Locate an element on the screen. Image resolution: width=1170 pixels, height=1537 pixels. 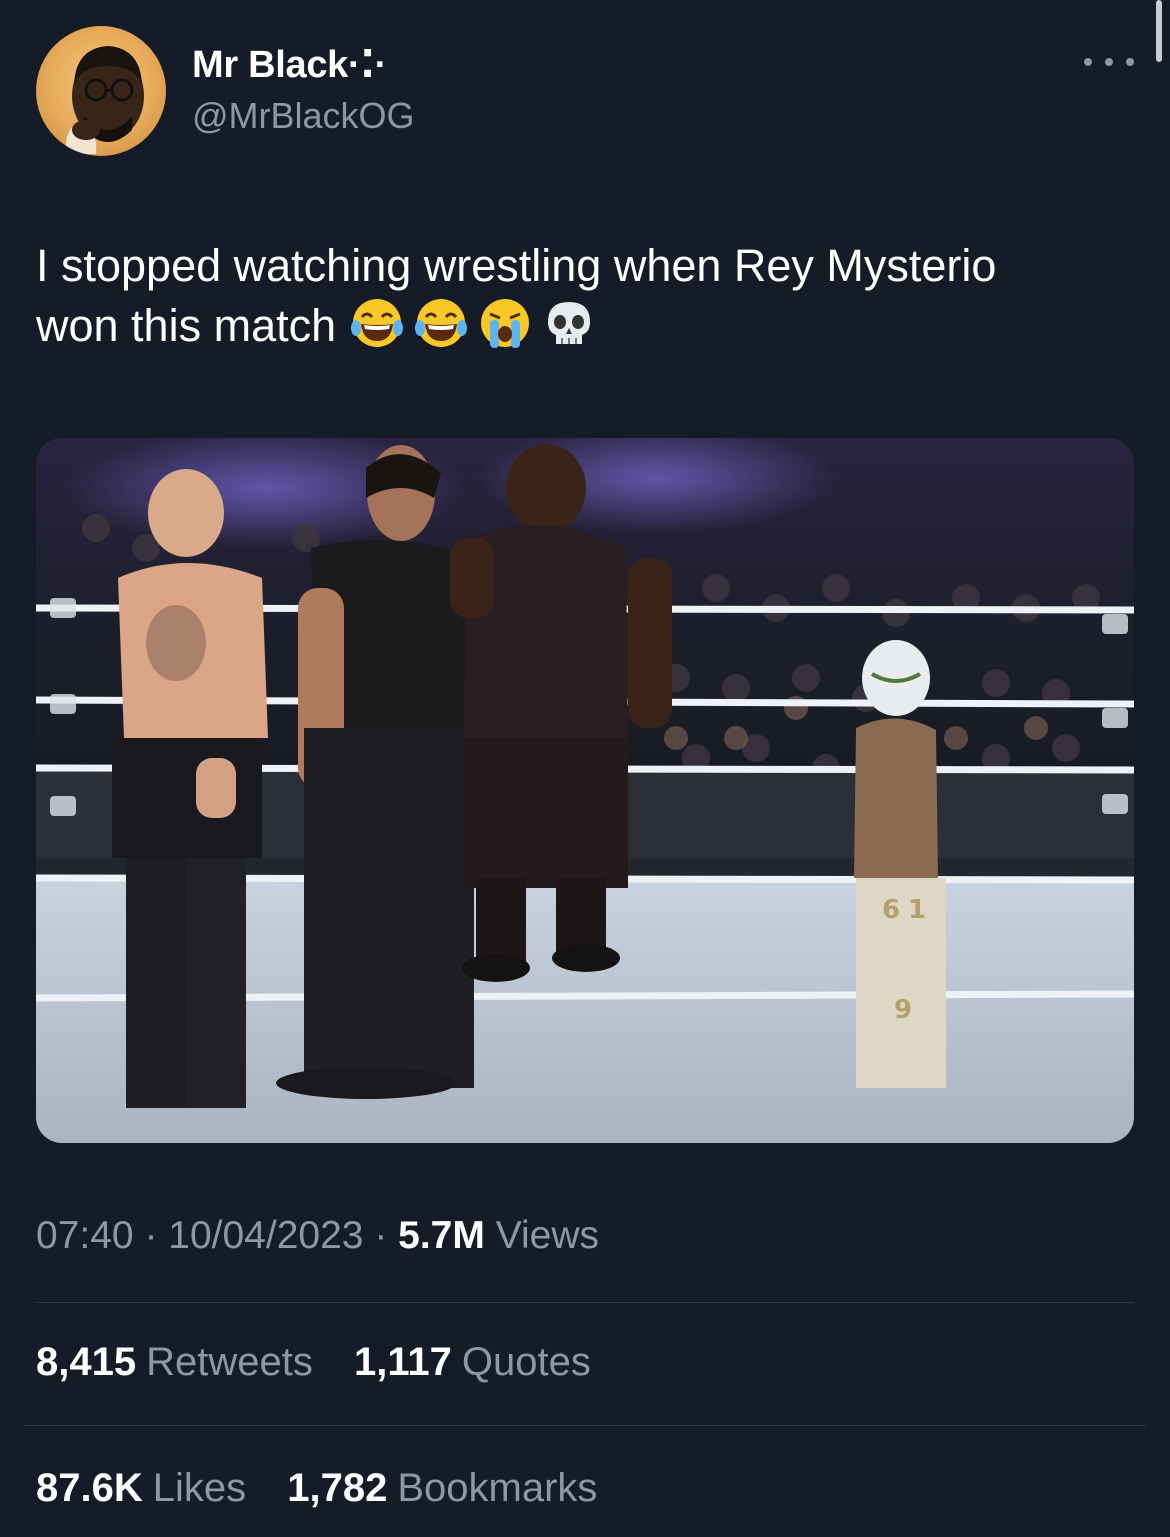
retweets-stat: 8,415 Retweets is located at coordinates (174, 1362).